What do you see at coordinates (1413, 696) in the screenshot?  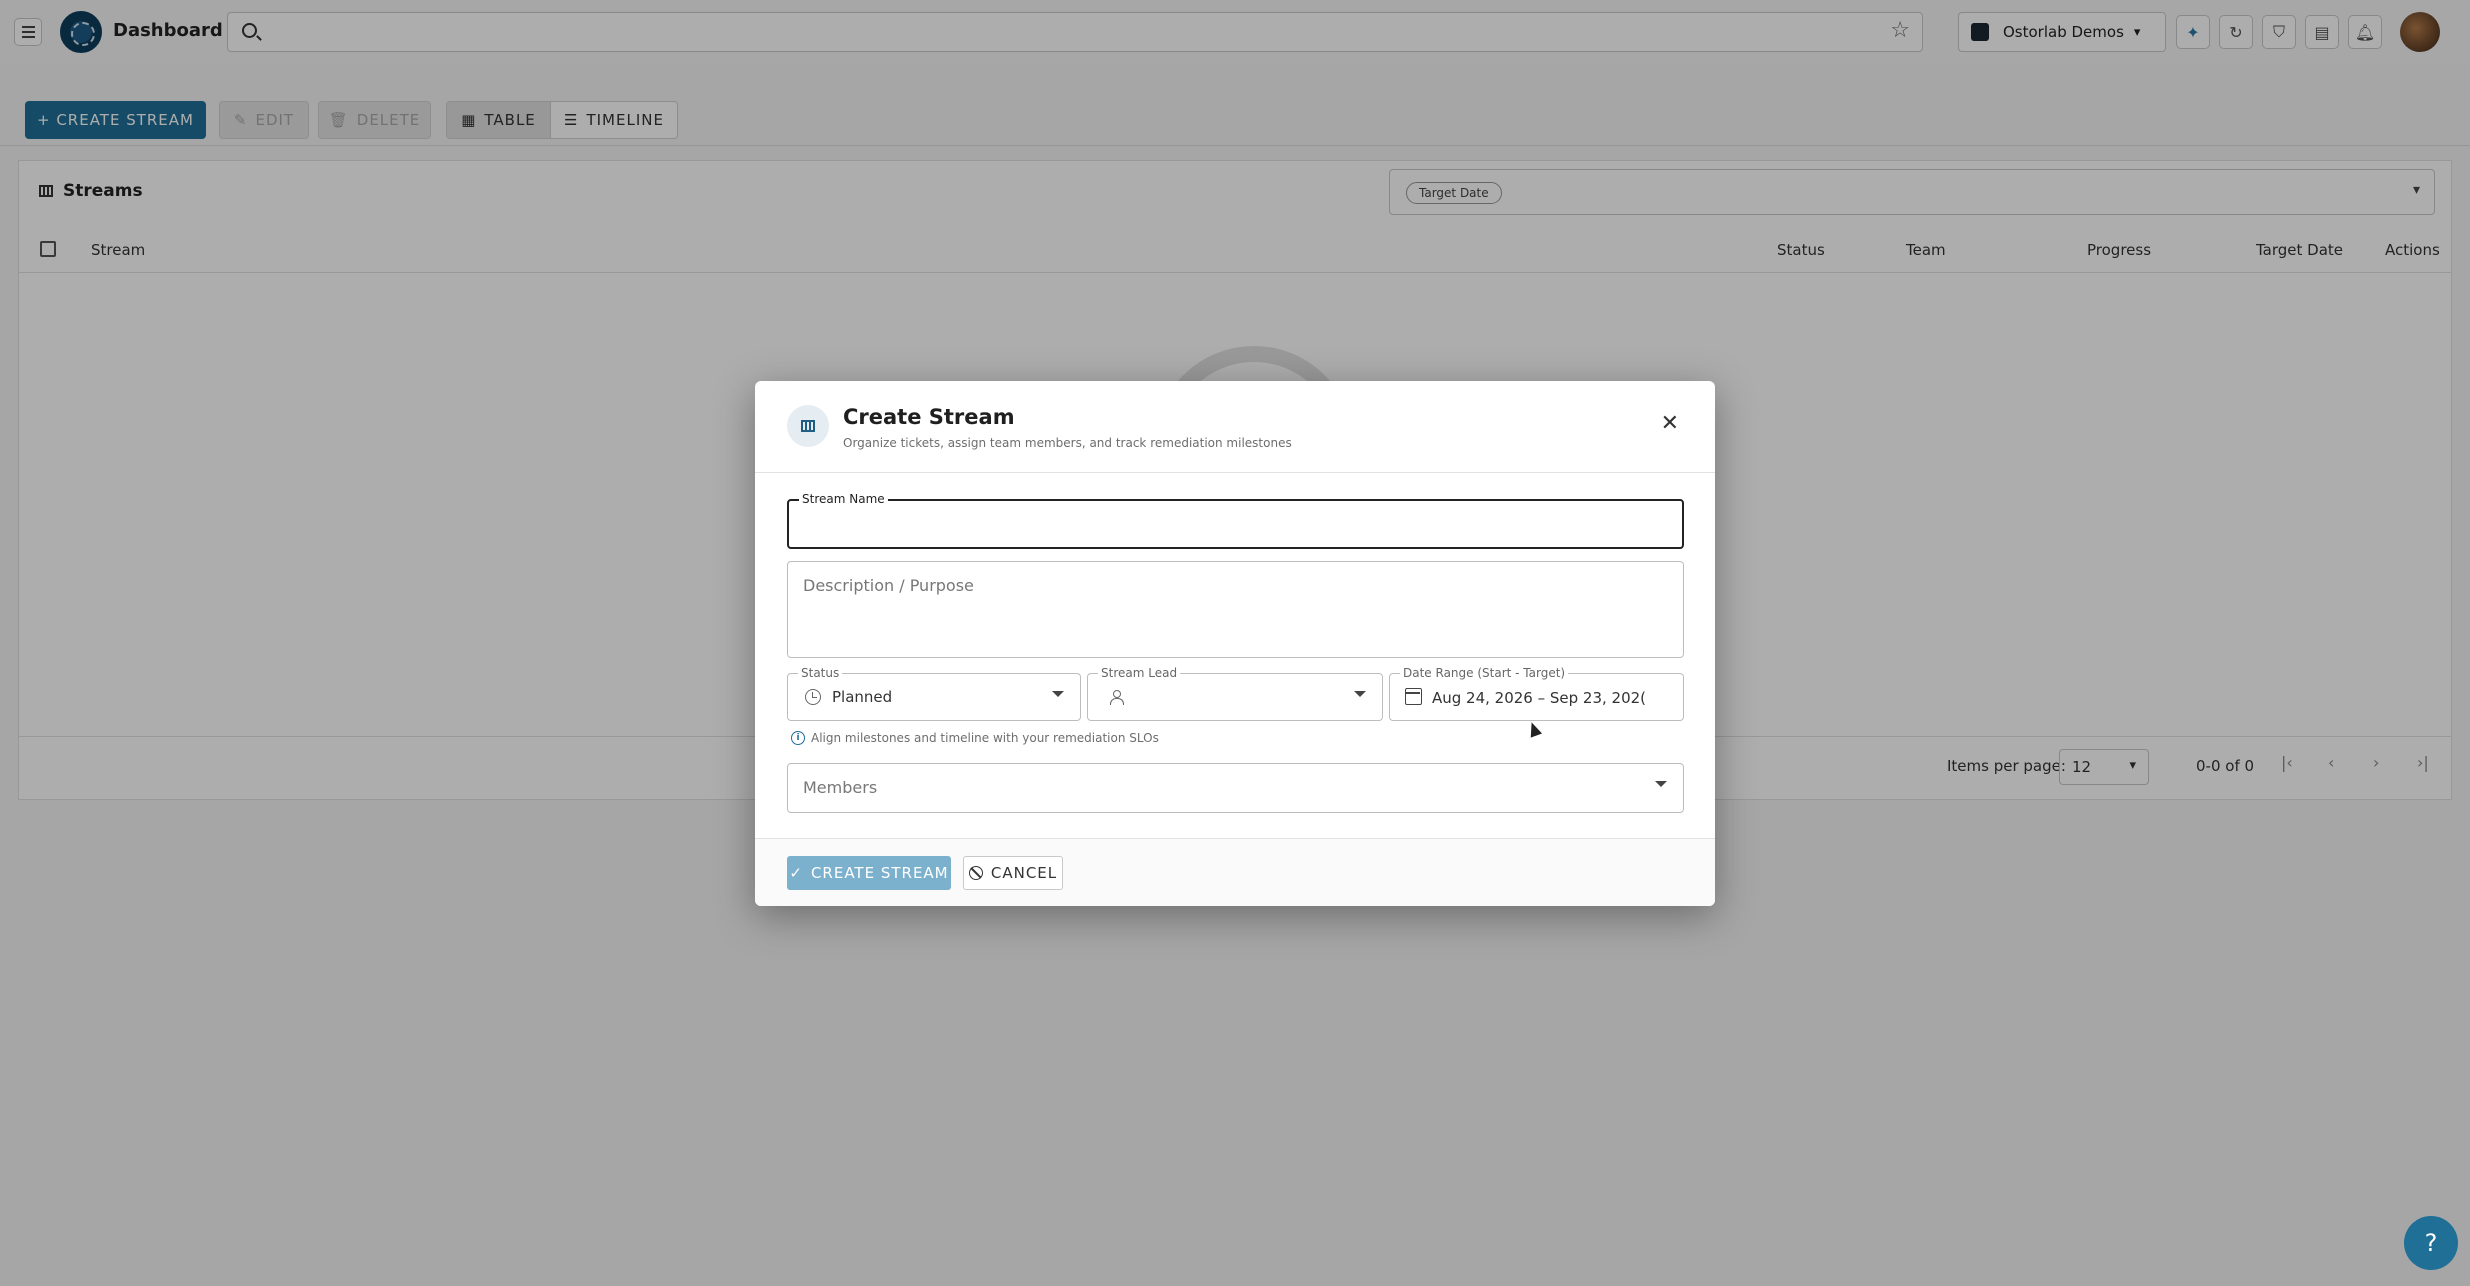 I see `calendar-icon` at bounding box center [1413, 696].